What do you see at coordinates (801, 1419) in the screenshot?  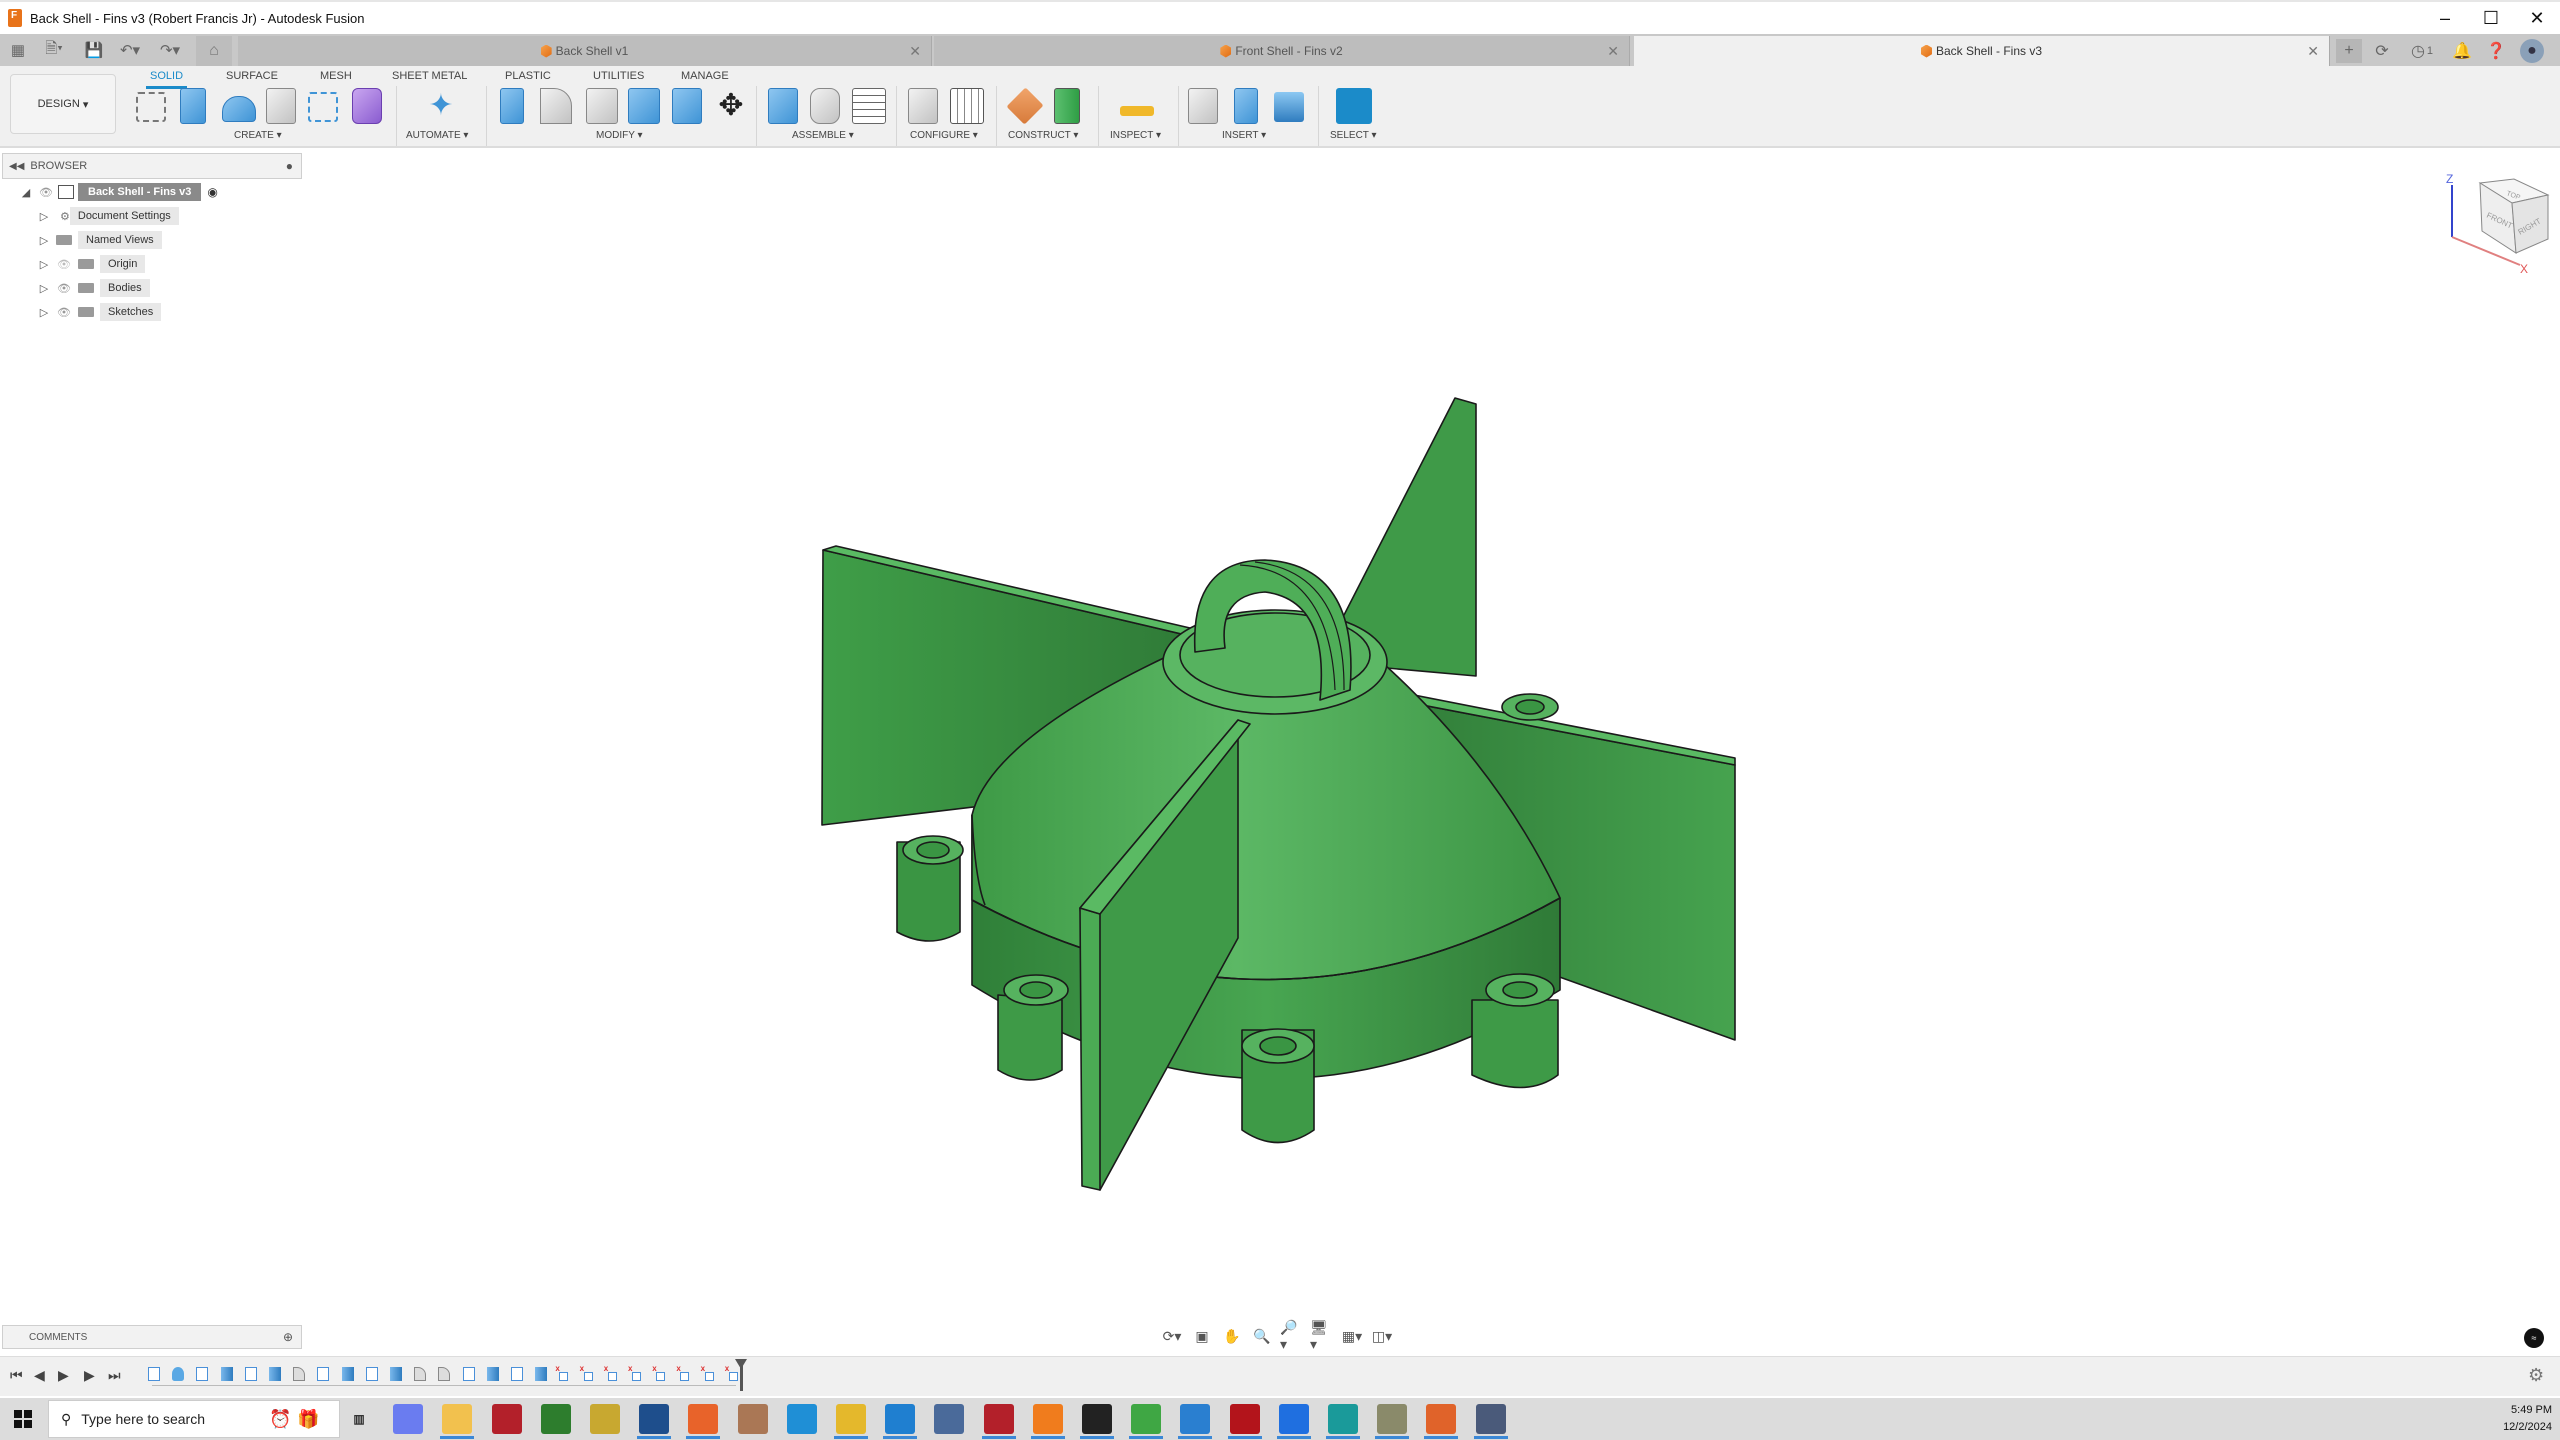 I see `taskbar-edge-icon` at bounding box center [801, 1419].